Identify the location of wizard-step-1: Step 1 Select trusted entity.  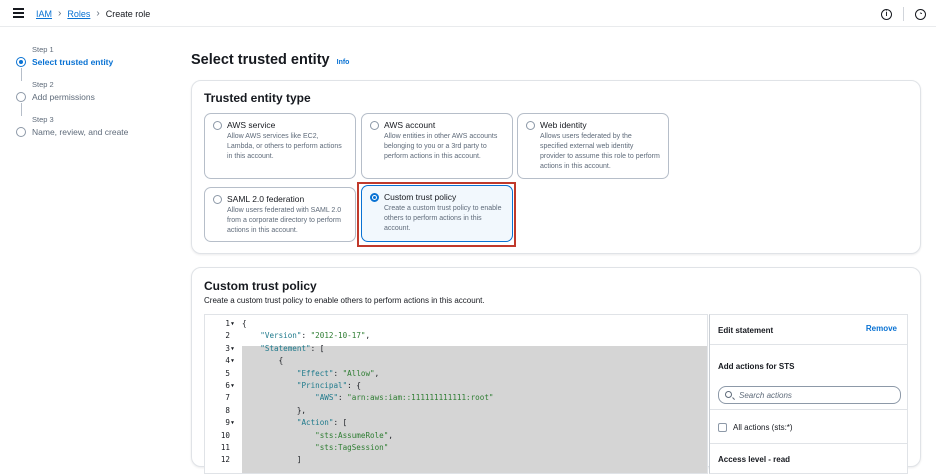
(93, 63).